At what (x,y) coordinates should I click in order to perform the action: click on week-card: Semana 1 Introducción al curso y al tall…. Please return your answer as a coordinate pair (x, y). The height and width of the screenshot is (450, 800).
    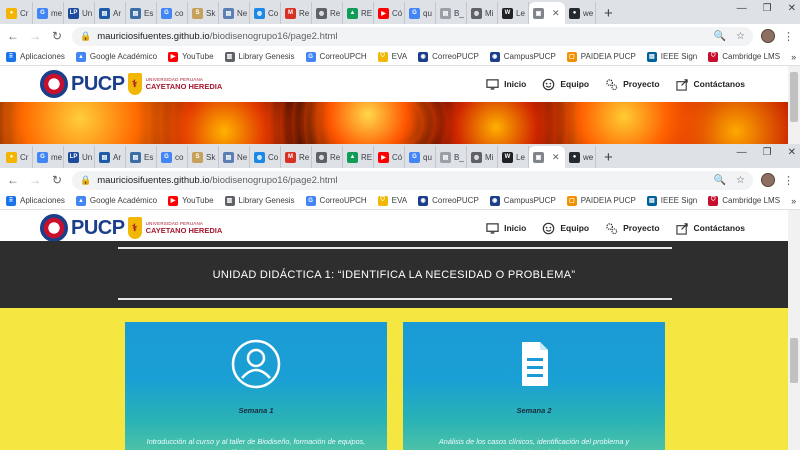
    Looking at the image, I should click on (256, 386).